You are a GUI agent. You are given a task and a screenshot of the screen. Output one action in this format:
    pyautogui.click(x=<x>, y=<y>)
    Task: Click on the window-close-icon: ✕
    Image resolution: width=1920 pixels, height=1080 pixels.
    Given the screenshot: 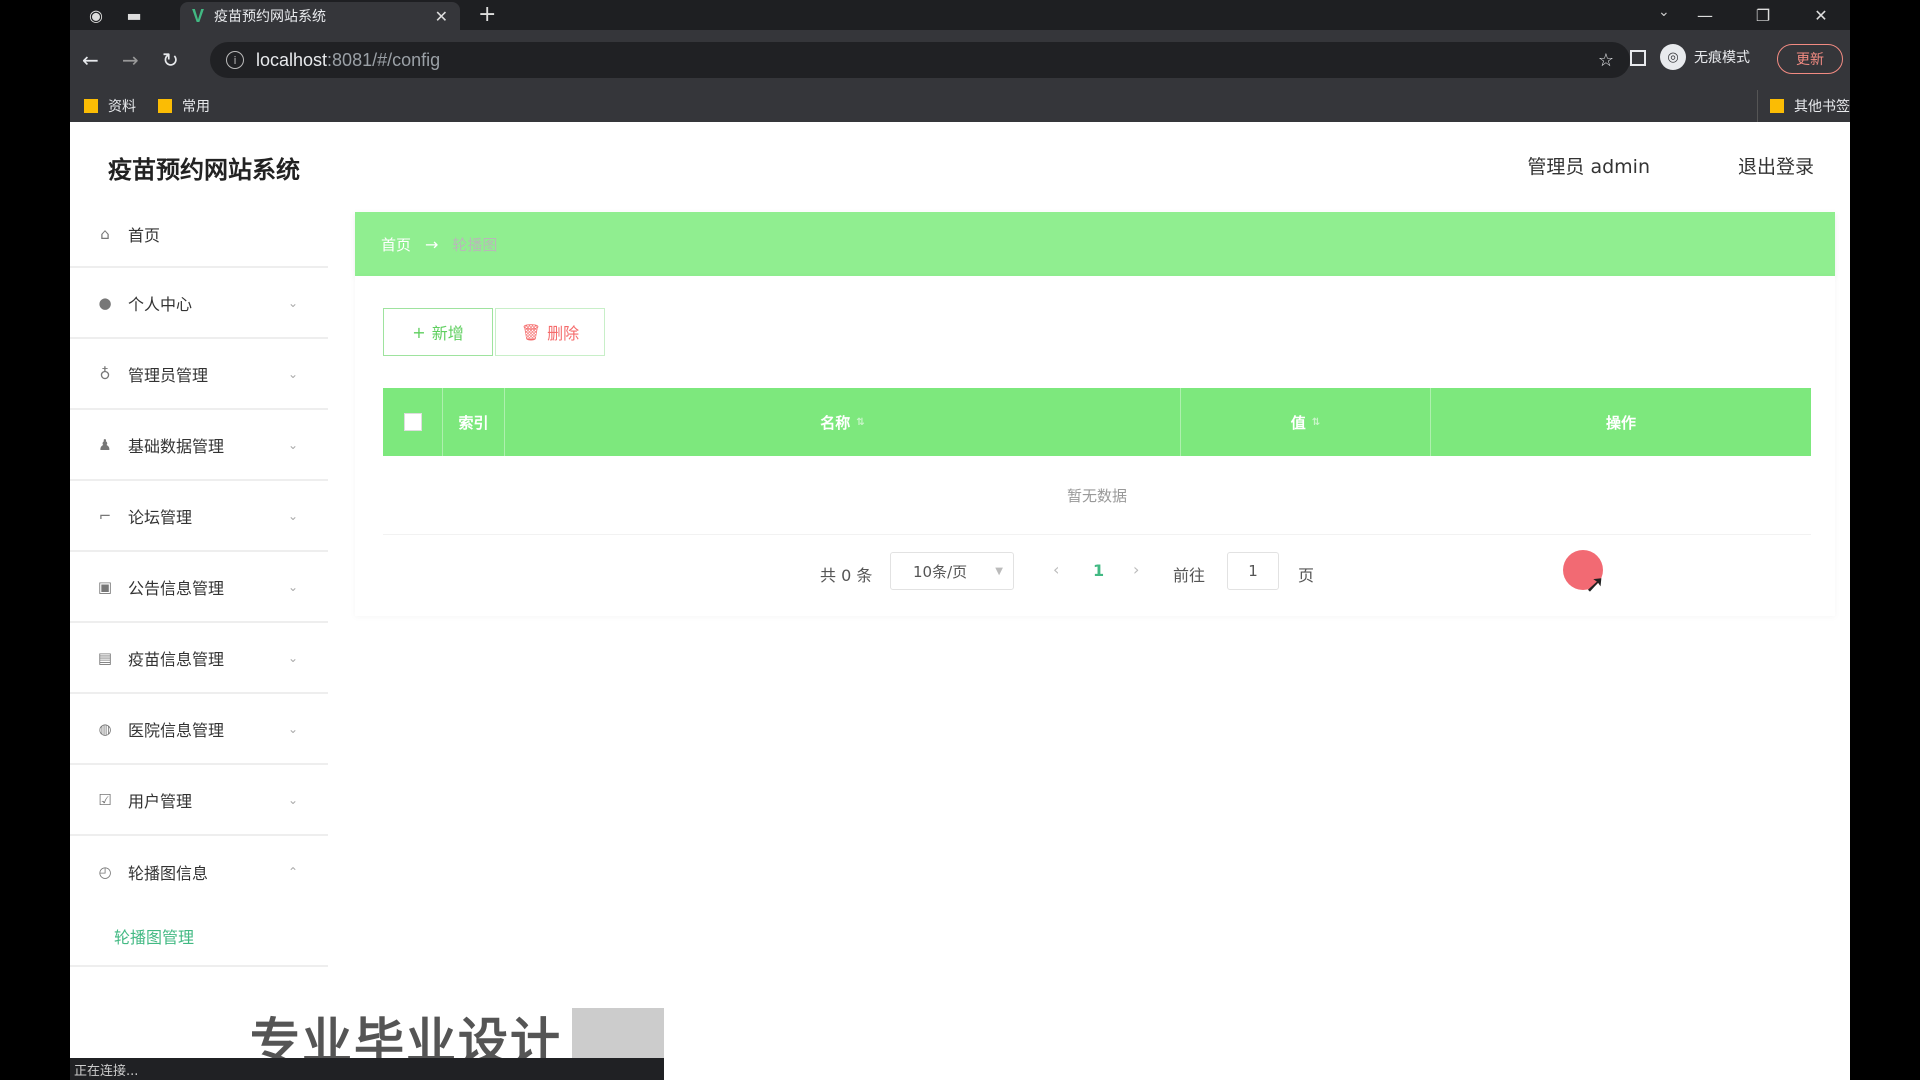 What is the action you would take?
    pyautogui.click(x=1821, y=15)
    